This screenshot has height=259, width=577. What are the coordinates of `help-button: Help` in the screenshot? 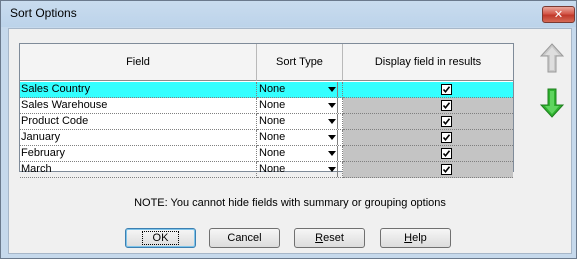 It's located at (415, 238).